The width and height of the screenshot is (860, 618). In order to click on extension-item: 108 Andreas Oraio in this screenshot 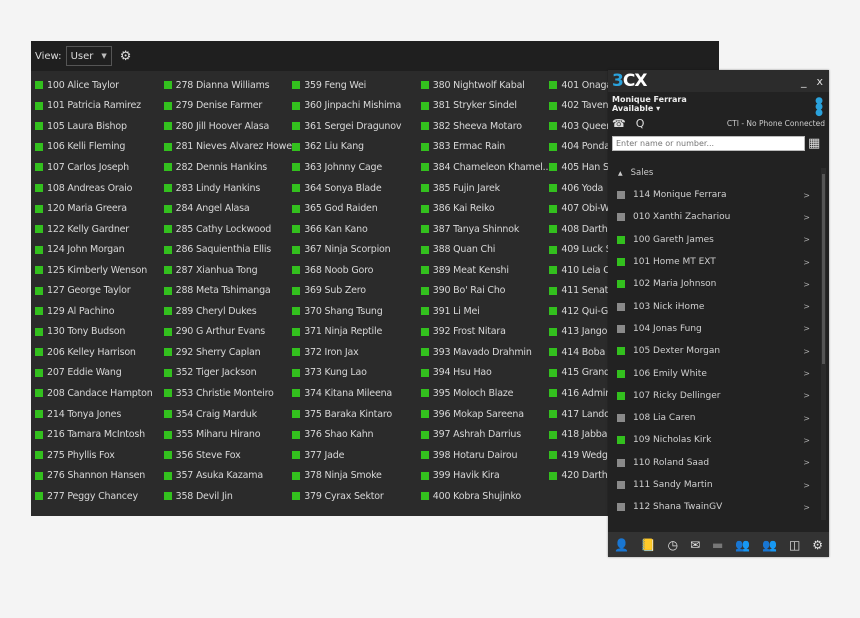, I will do `click(99, 188)`.